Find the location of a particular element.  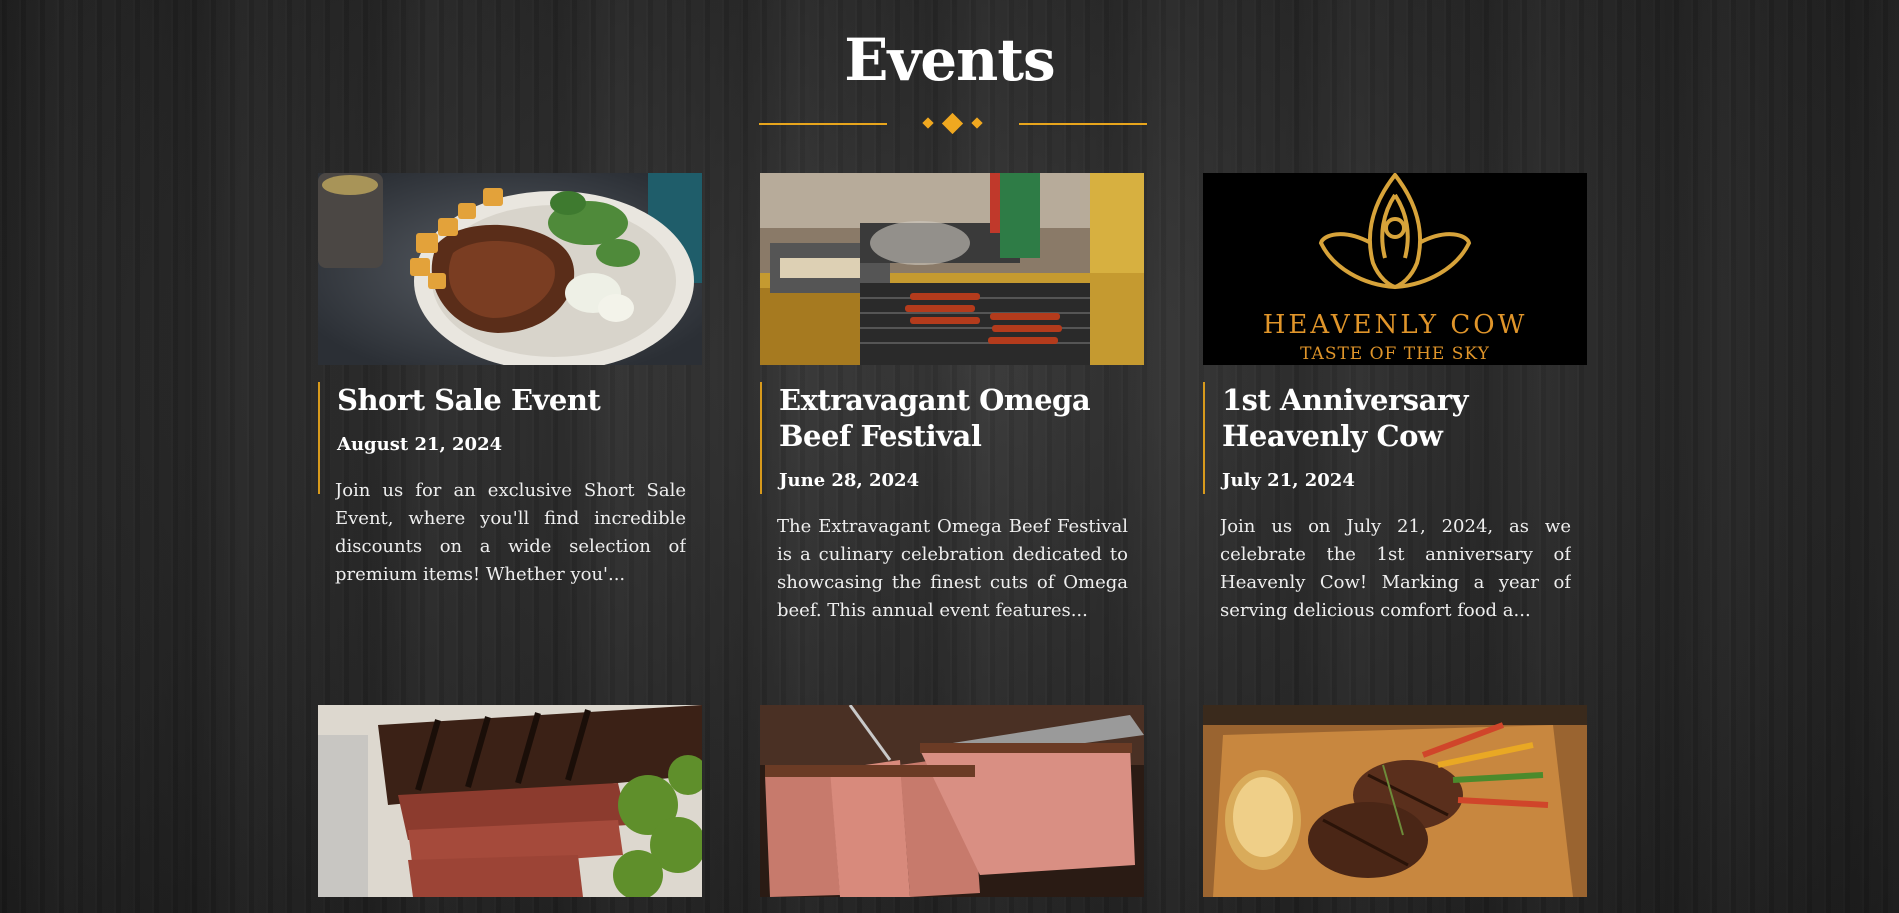

title-divider is located at coordinates (953, 124).